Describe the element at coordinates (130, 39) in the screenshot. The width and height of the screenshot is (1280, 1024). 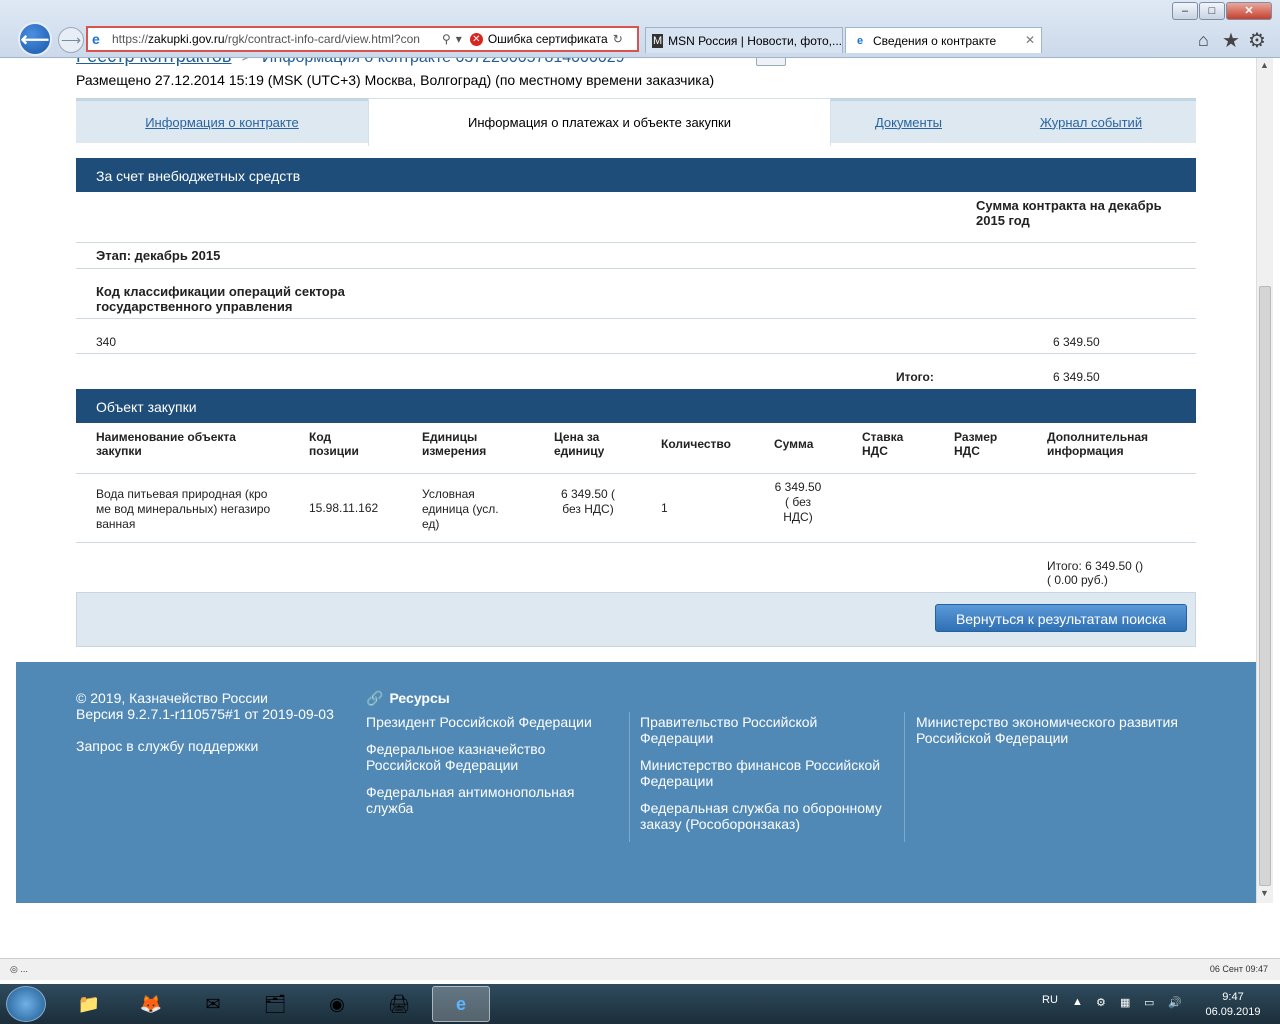
I see `url-prefix: https://` at that location.